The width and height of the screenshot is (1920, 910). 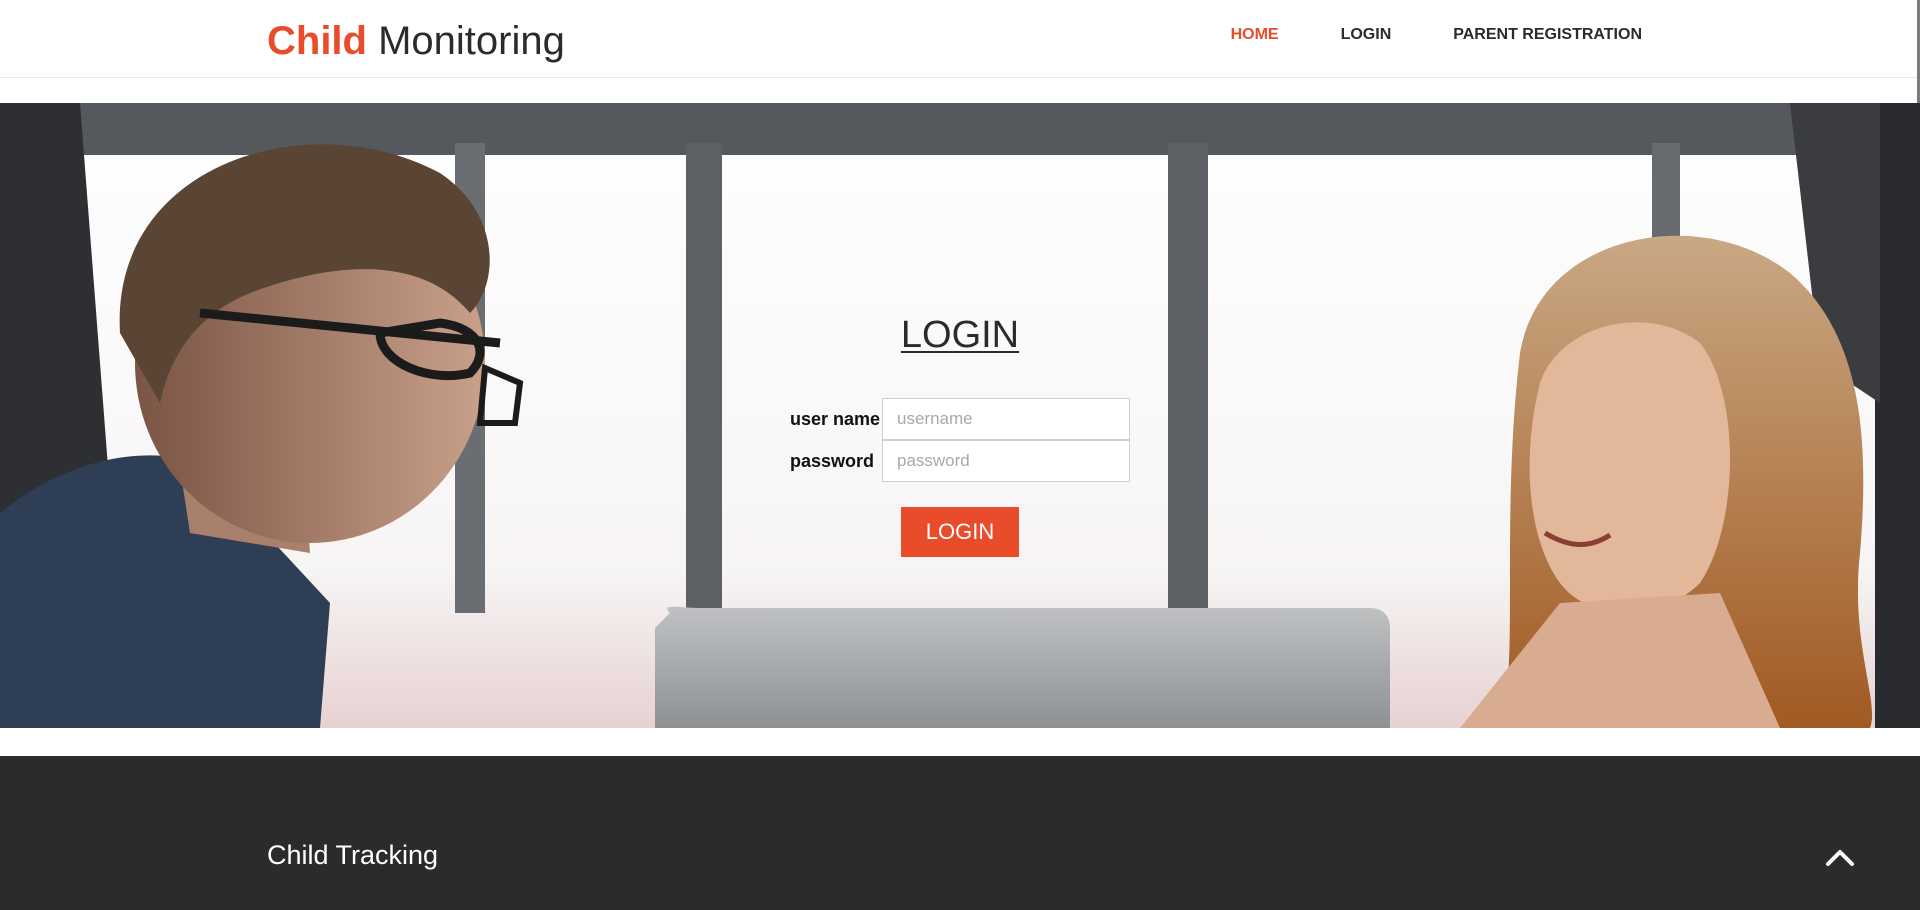 What do you see at coordinates (317, 41) in the screenshot?
I see `brand-accent-text: Child` at bounding box center [317, 41].